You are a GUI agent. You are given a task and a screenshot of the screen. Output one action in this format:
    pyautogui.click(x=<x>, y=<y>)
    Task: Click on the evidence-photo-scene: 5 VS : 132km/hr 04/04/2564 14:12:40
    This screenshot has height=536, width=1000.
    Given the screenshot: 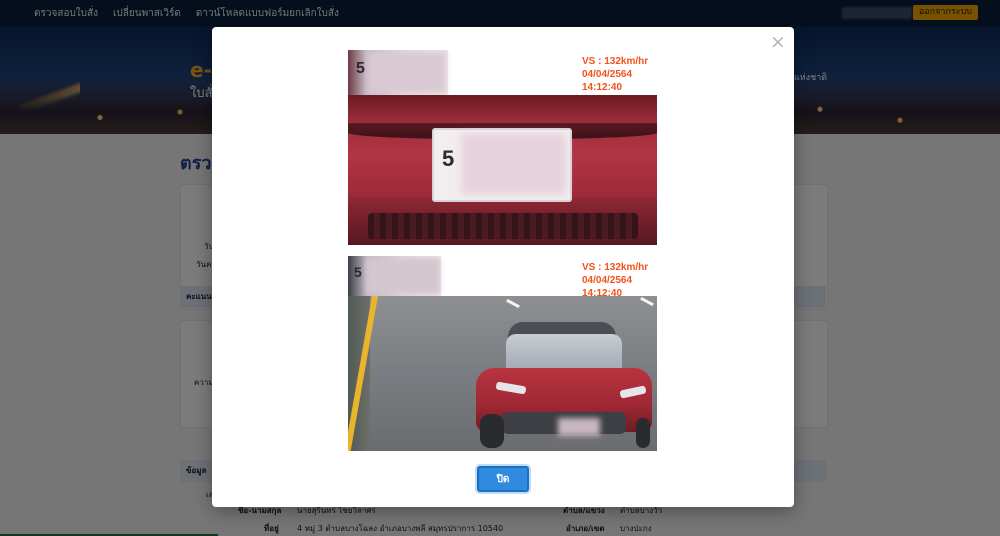 What is the action you would take?
    pyautogui.click(x=502, y=353)
    